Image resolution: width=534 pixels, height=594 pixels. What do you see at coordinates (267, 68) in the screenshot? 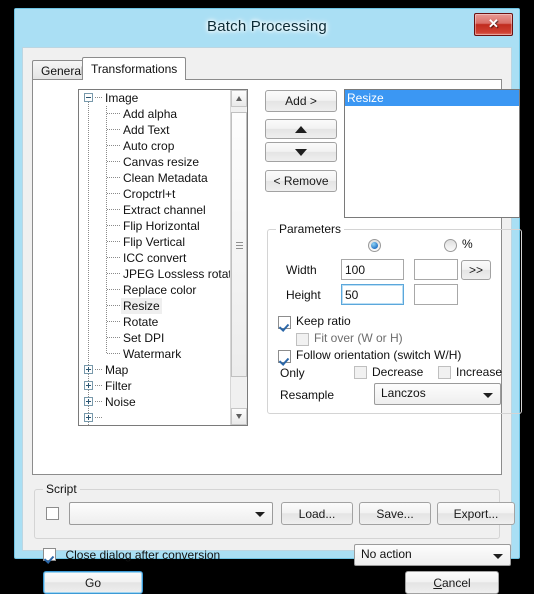
I see `tab-strip: General Transformations` at bounding box center [267, 68].